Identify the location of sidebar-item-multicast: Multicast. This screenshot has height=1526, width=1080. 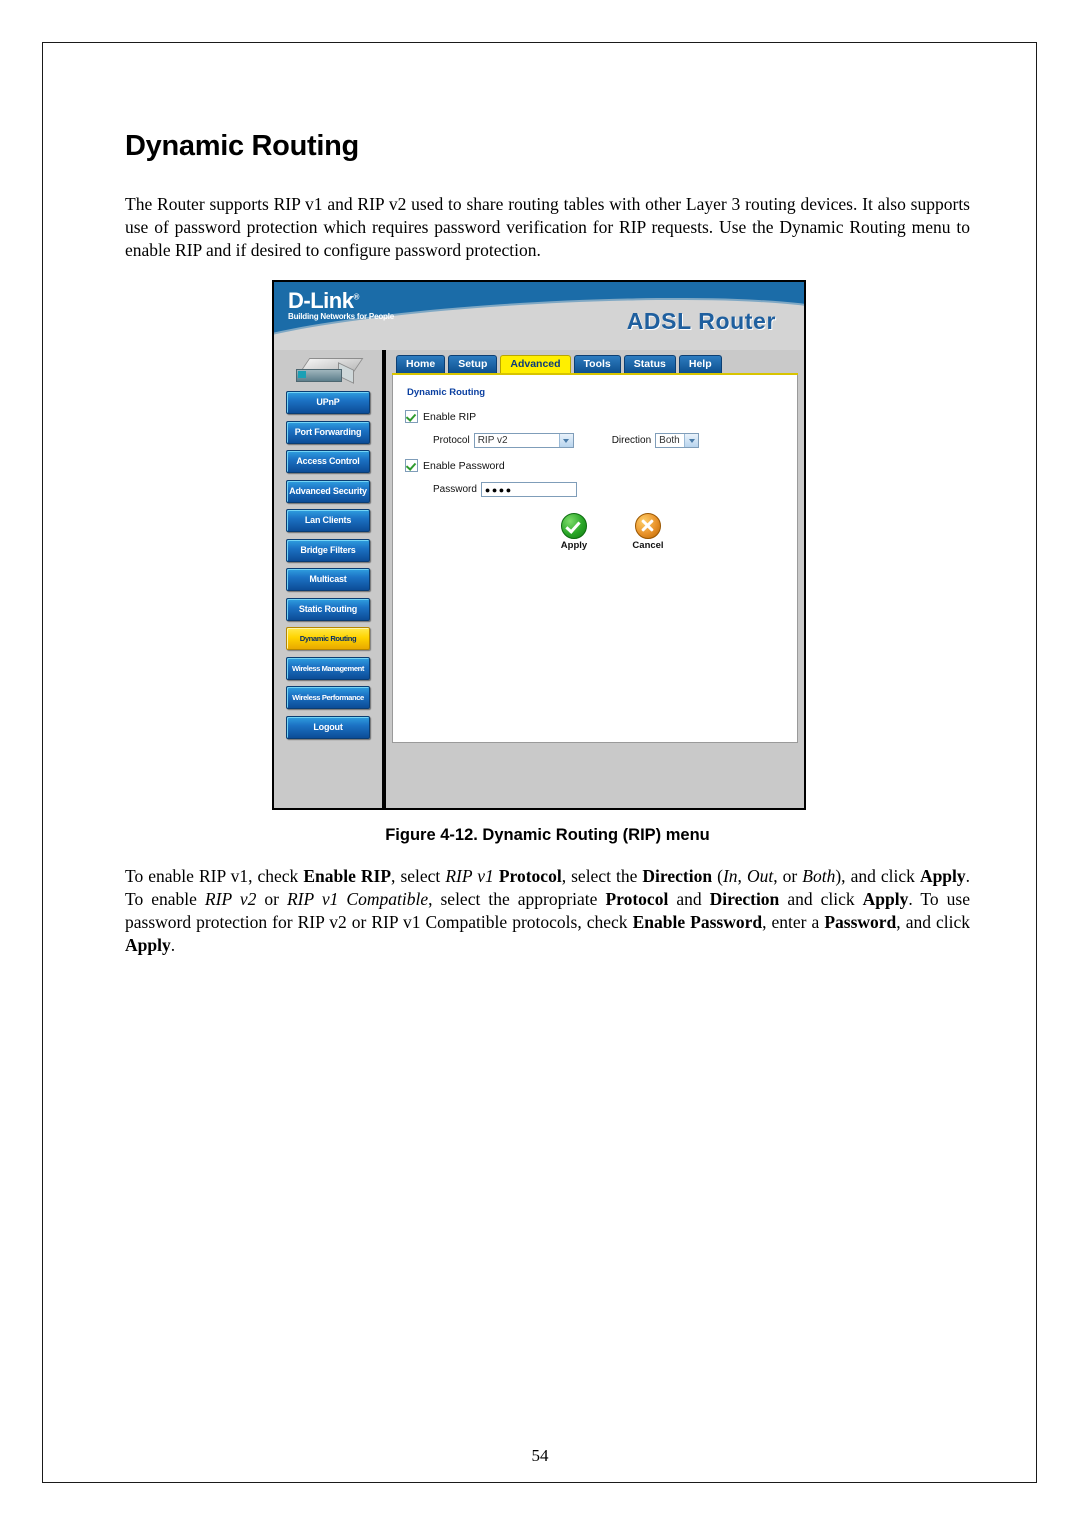
(328, 579).